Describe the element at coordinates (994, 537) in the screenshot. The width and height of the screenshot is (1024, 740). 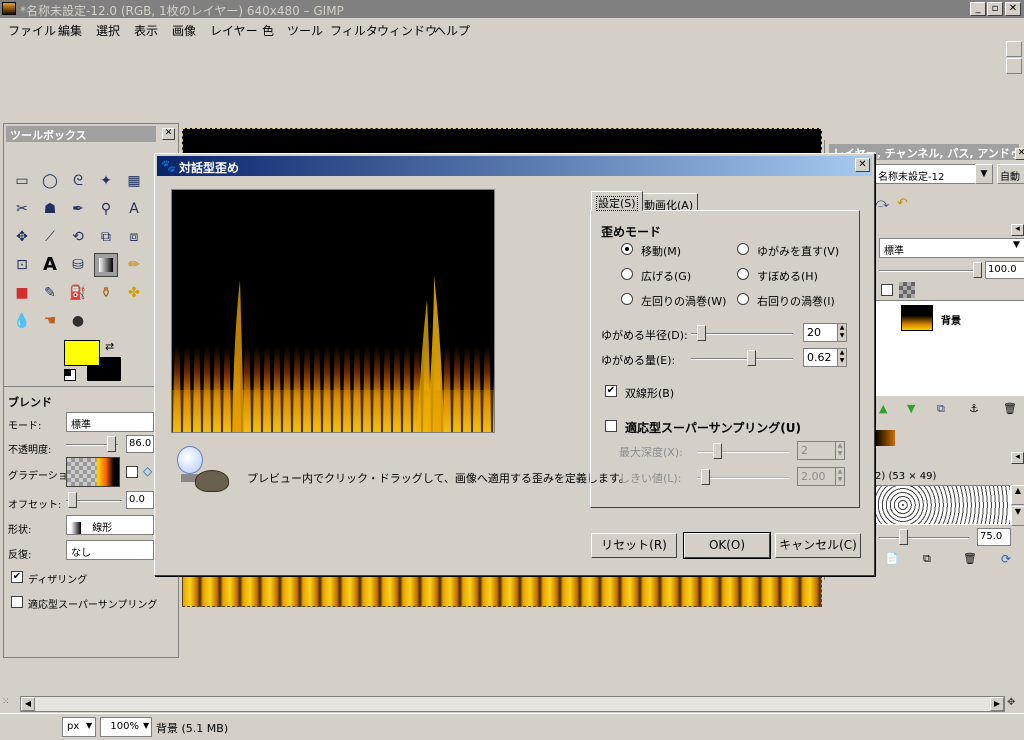
I see `brush-spacing-value: 75.0` at that location.